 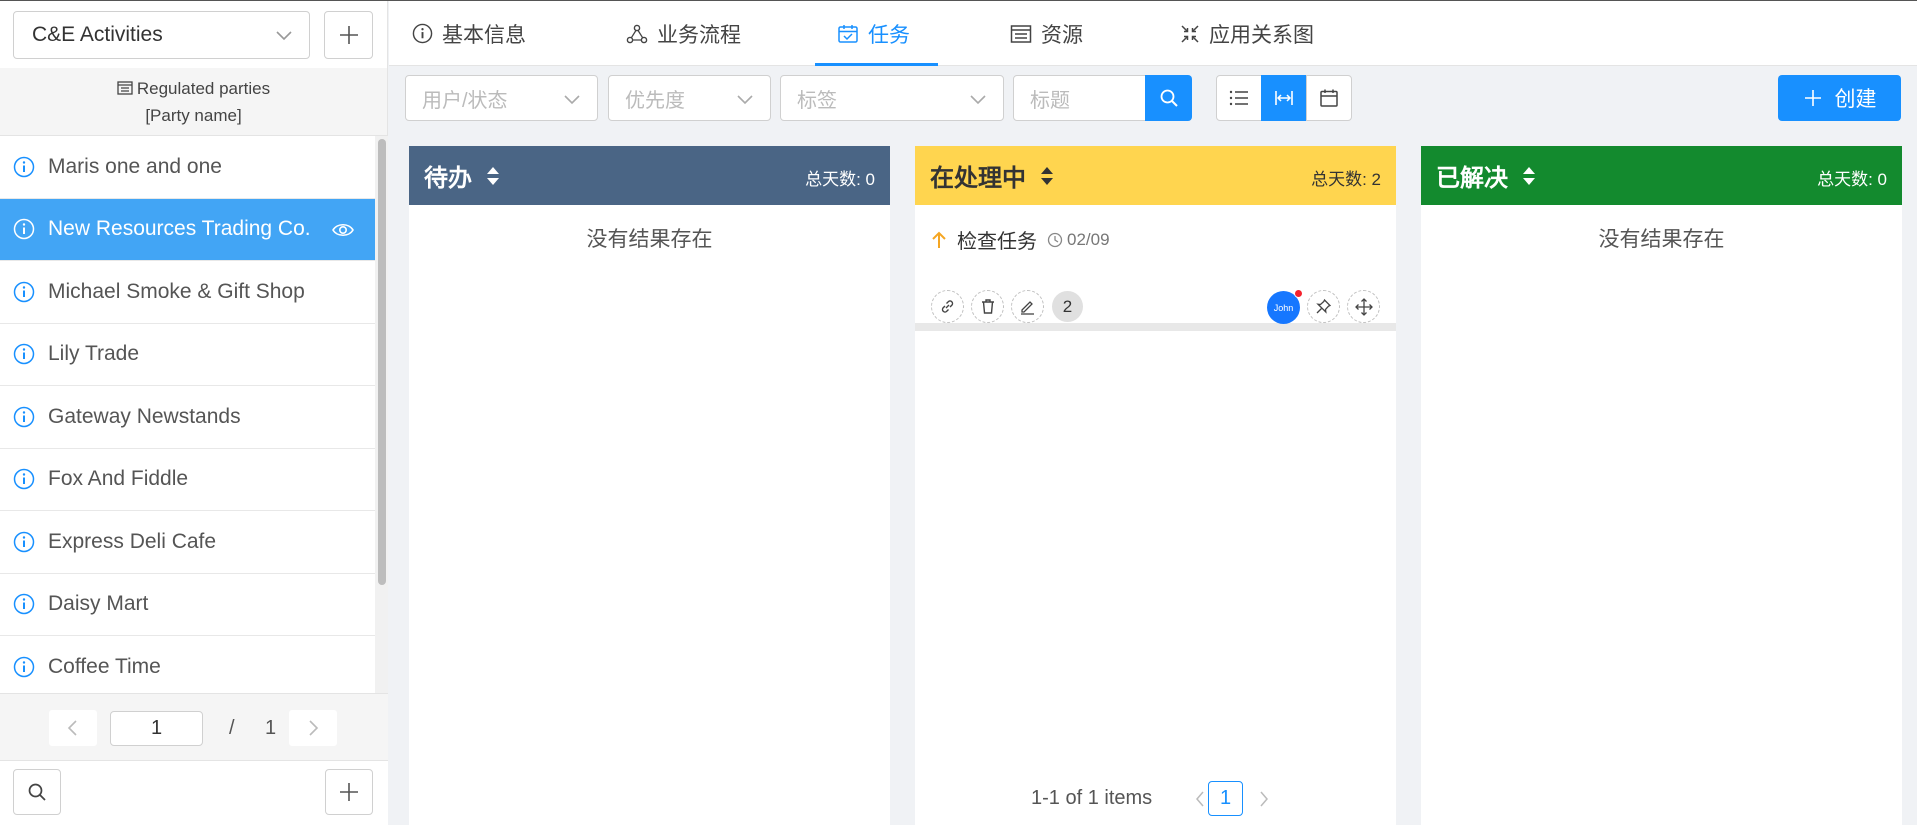 I want to click on list-item: Maris one and one, so click(x=187, y=167).